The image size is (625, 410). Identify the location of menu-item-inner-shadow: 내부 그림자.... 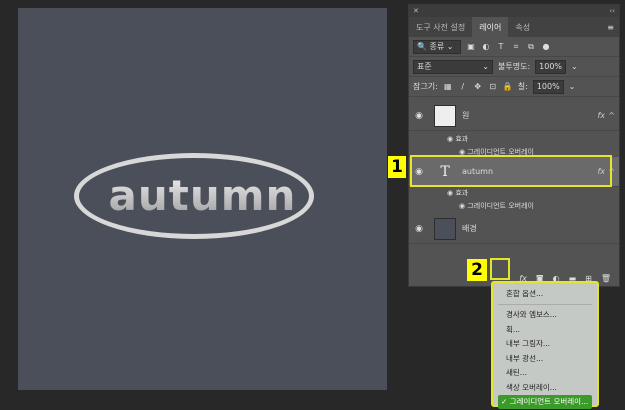
(545, 344).